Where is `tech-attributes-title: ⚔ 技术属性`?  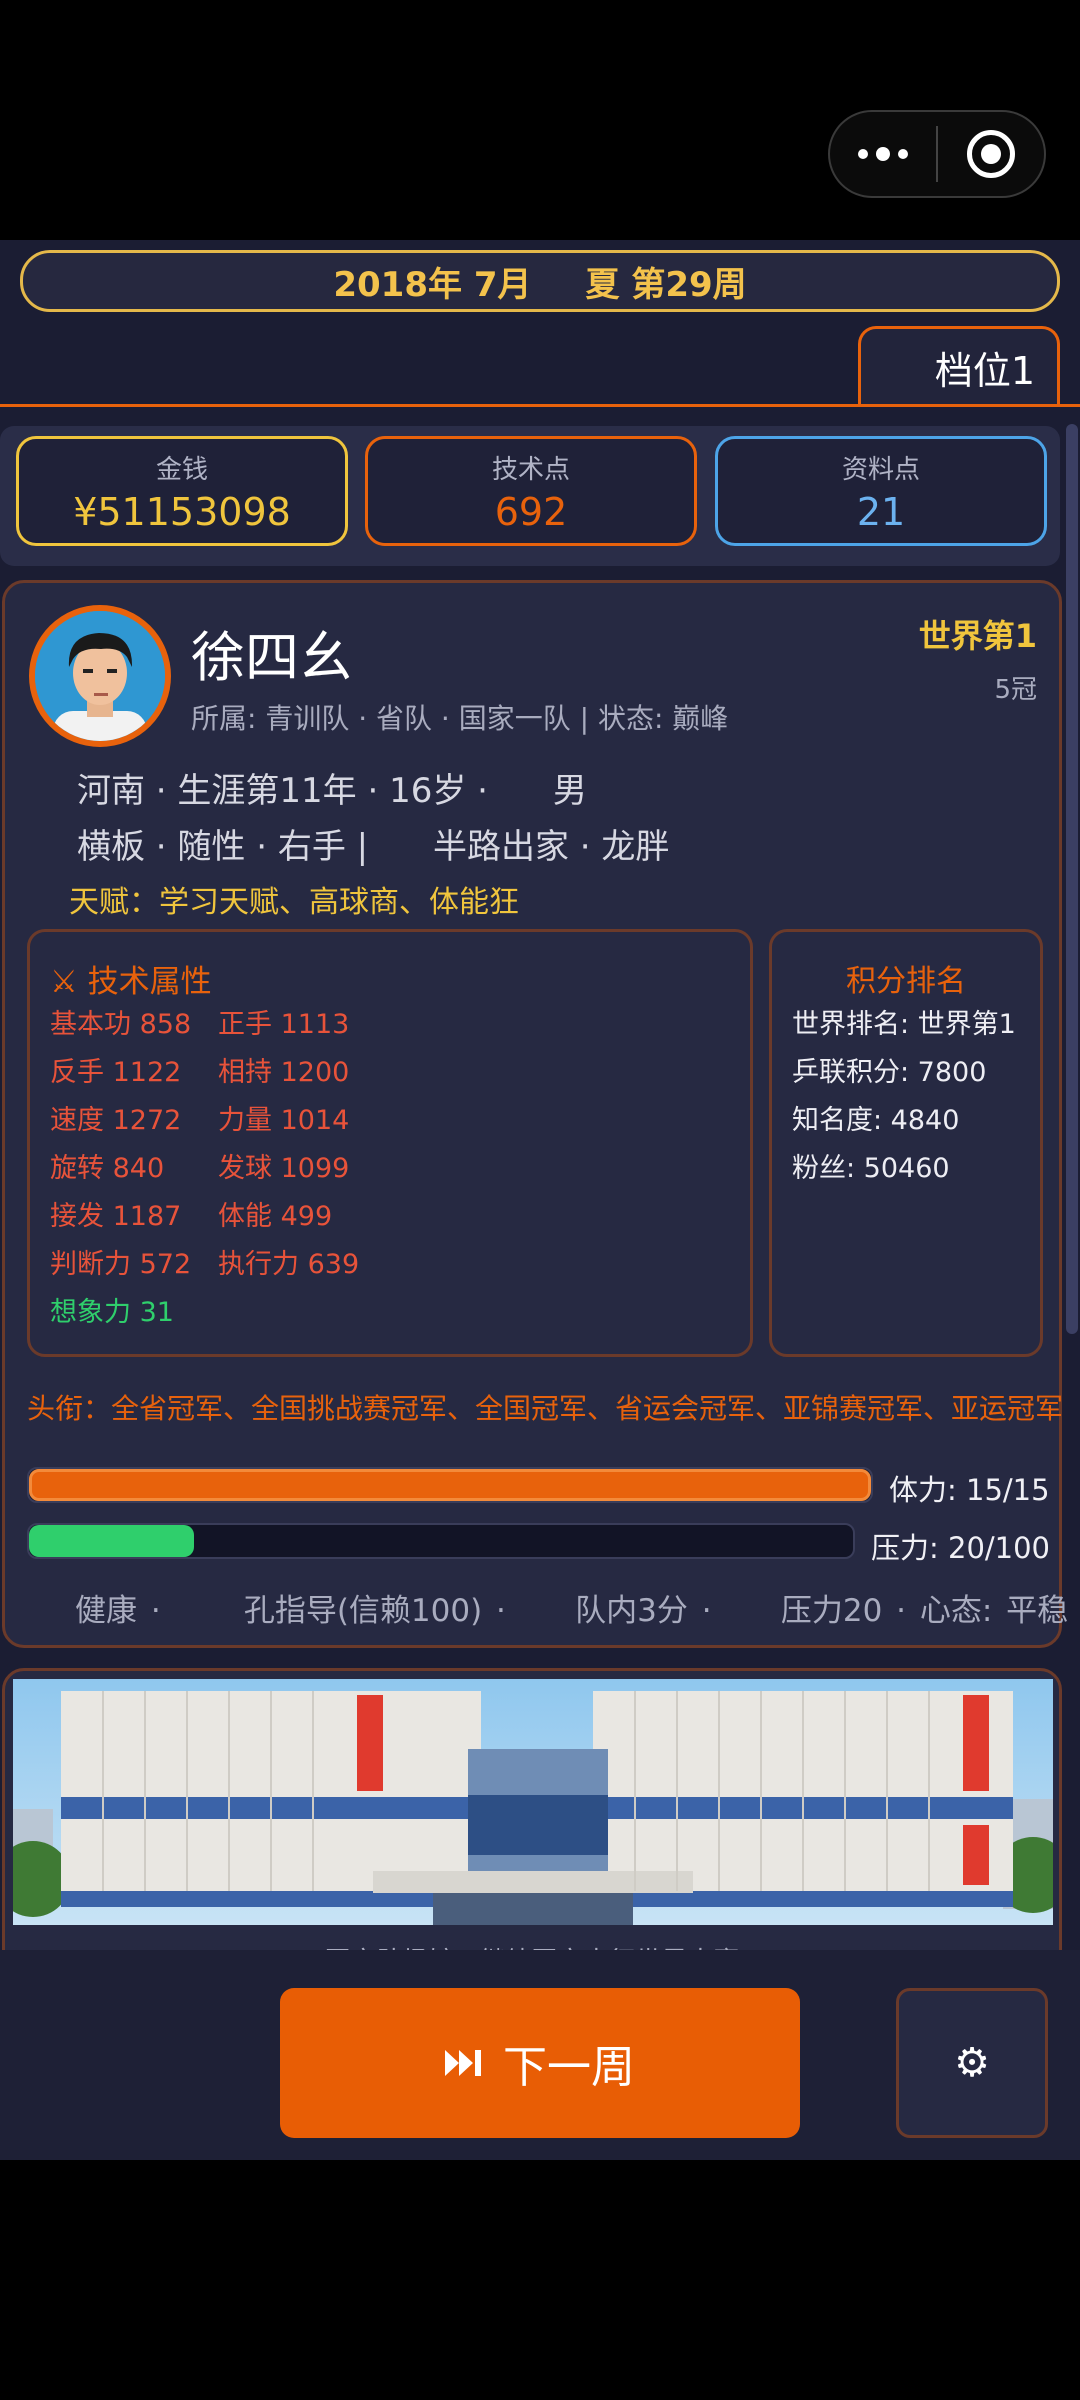
tech-attributes-title: ⚔ 技术属性 is located at coordinates (131, 982).